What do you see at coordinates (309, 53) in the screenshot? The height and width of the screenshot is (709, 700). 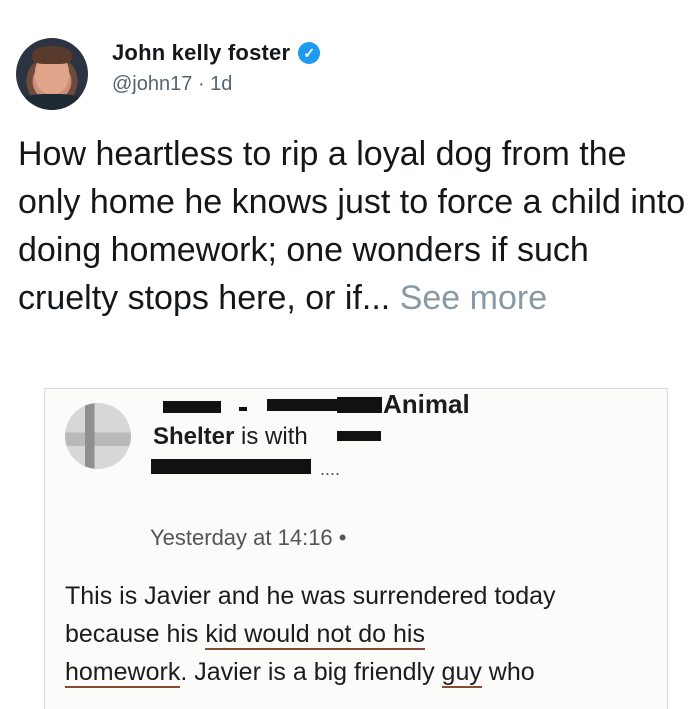 I see `verified-icon: ✓` at bounding box center [309, 53].